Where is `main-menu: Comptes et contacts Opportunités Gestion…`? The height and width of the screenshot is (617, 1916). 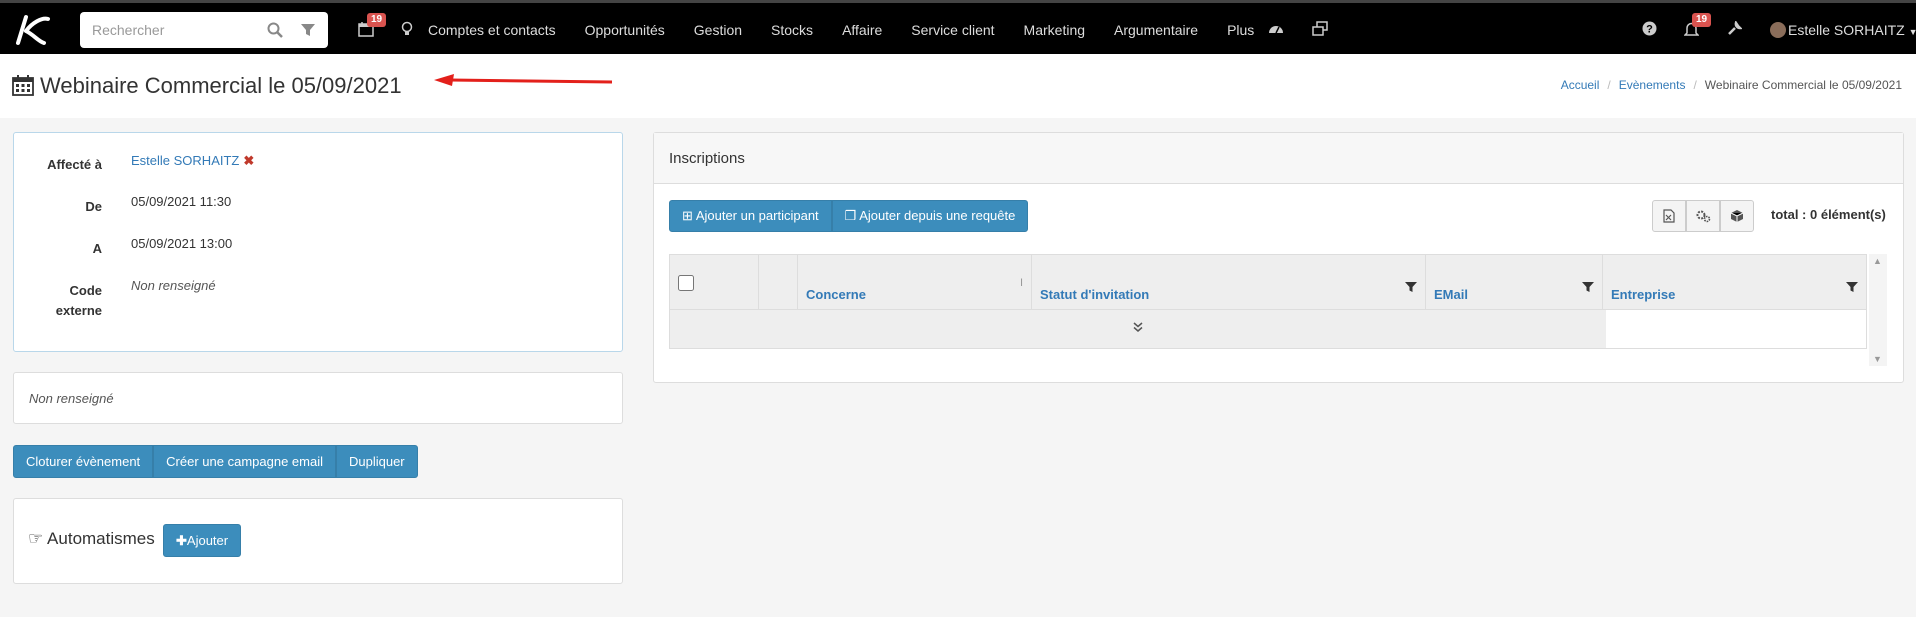 main-menu: Comptes et contacts Opportunités Gestion… is located at coordinates (855, 30).